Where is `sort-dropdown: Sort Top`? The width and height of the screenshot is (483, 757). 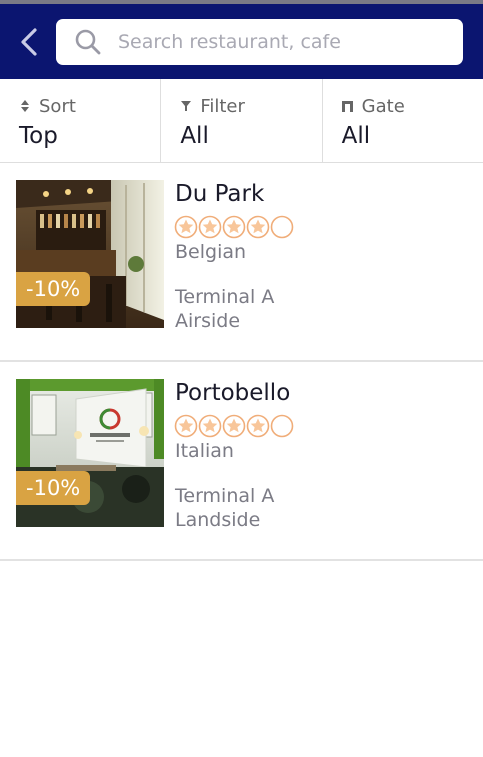
sort-dropdown: Sort Top is located at coordinates (81, 120).